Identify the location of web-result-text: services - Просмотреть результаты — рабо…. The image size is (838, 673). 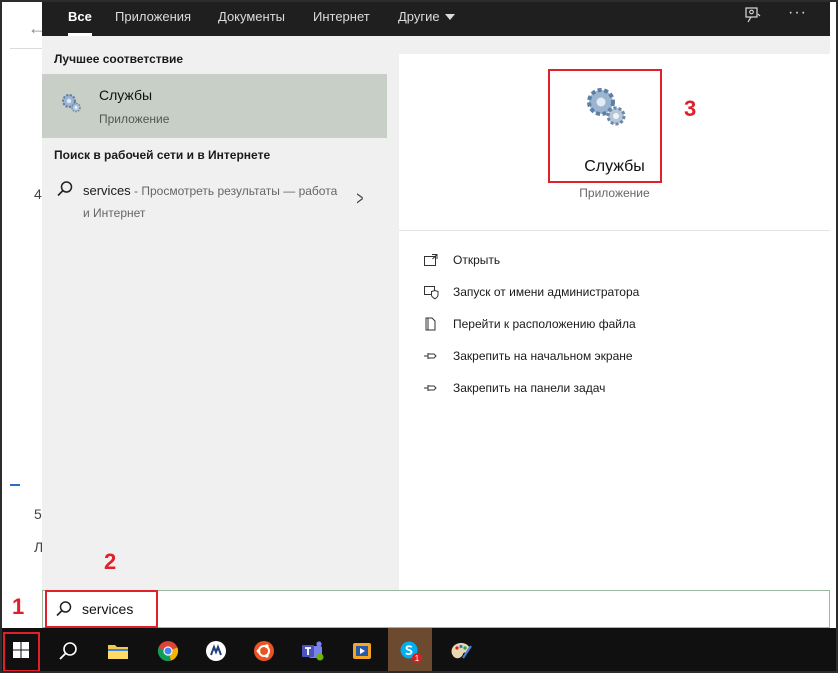
(214, 202).